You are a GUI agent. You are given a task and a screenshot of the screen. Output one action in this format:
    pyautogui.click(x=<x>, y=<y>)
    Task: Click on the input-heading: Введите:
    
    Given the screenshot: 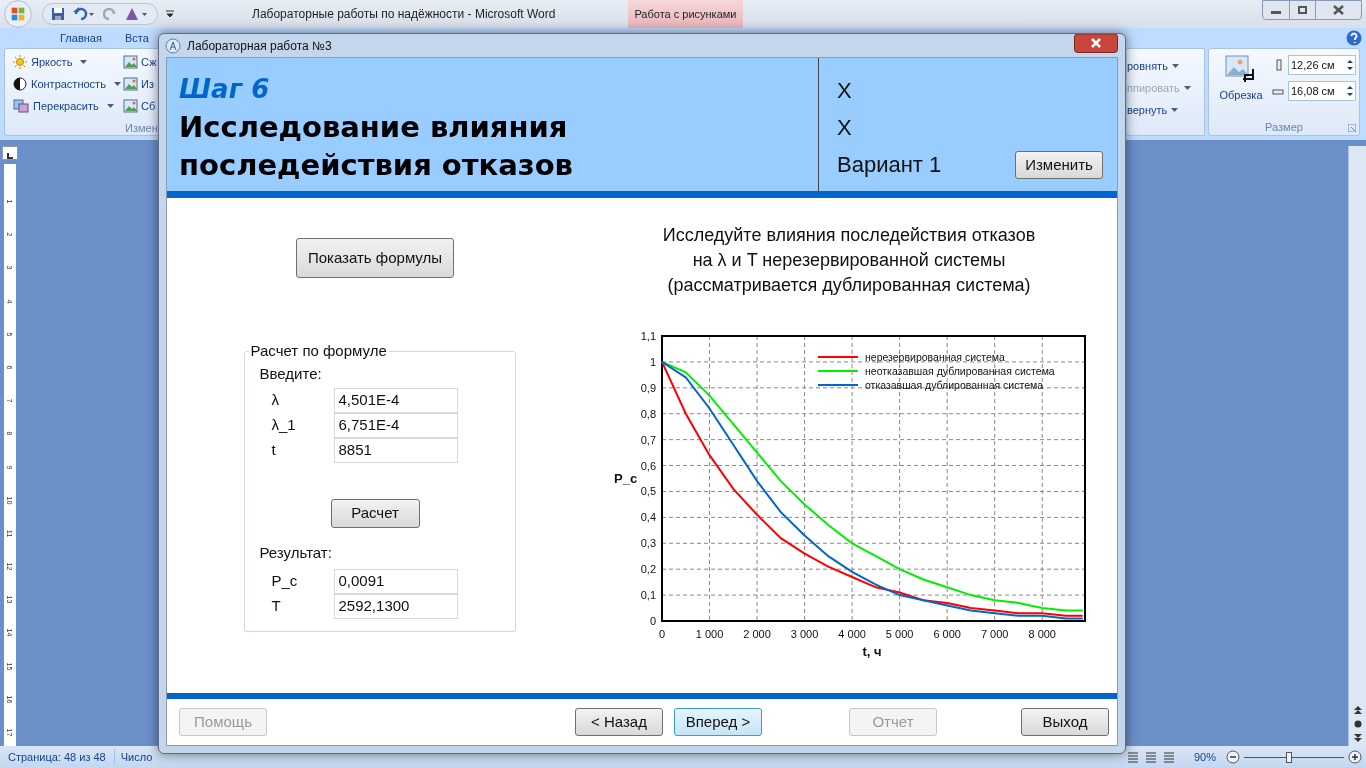 What is the action you would take?
    pyautogui.click(x=291, y=373)
    